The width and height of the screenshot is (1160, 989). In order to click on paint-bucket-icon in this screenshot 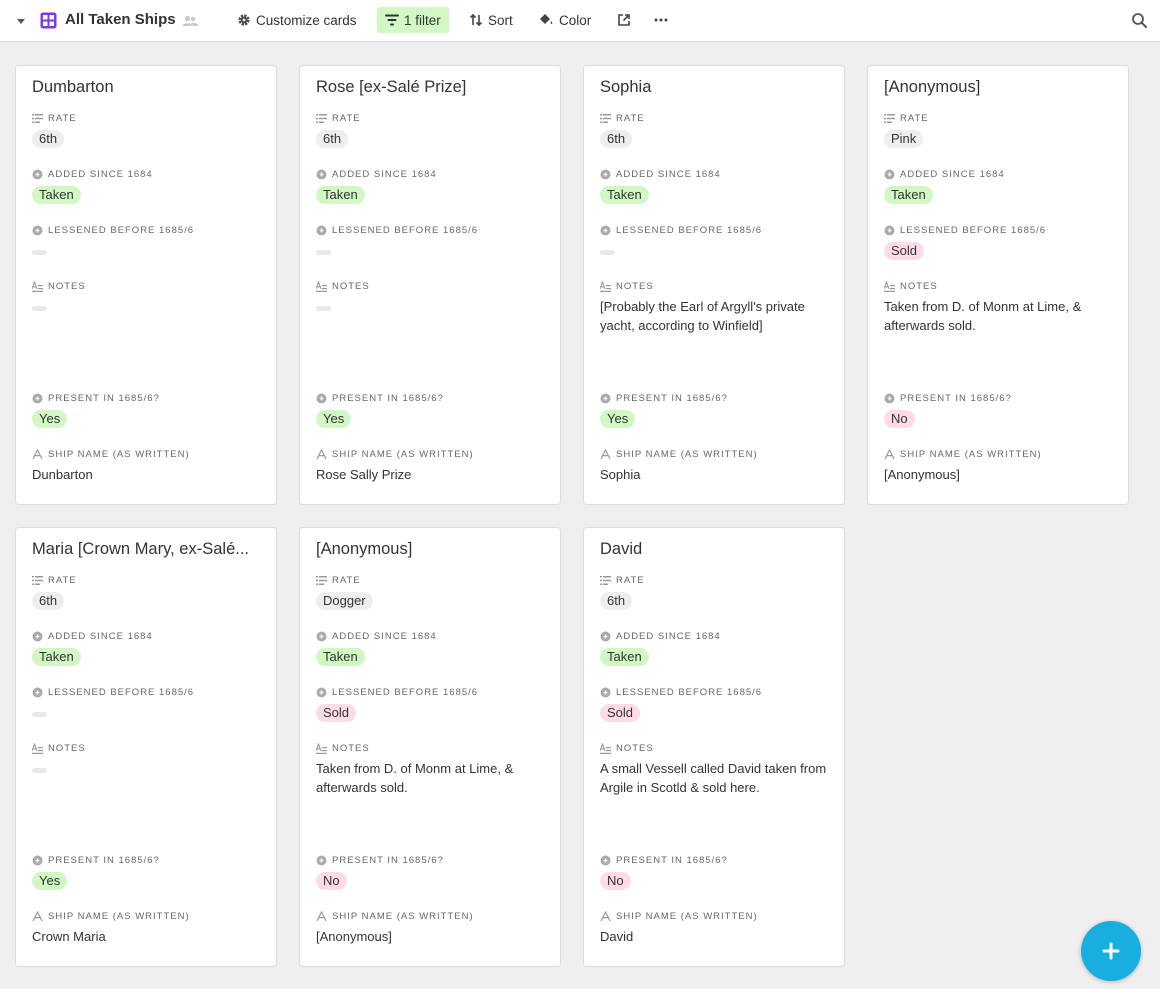, I will do `click(546, 19)`.